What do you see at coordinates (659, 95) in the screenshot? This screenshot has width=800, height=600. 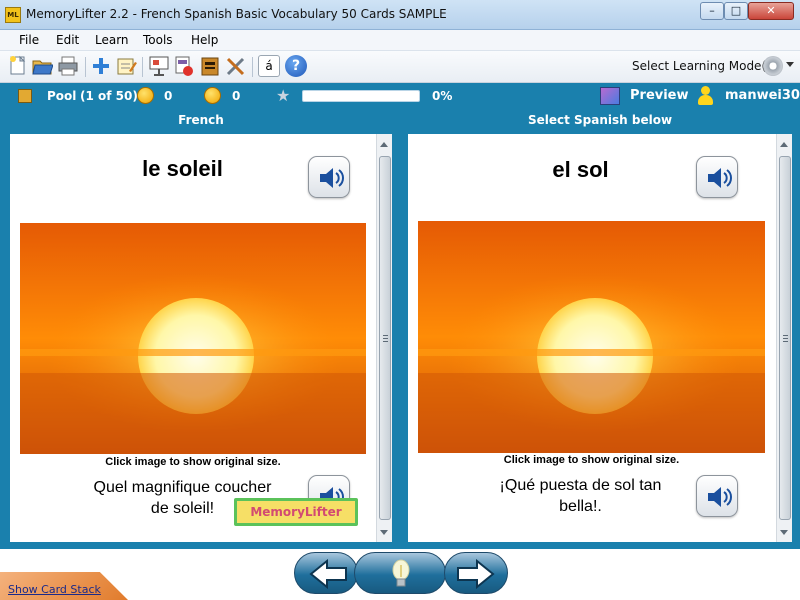 I see `preview-button: Preview` at bounding box center [659, 95].